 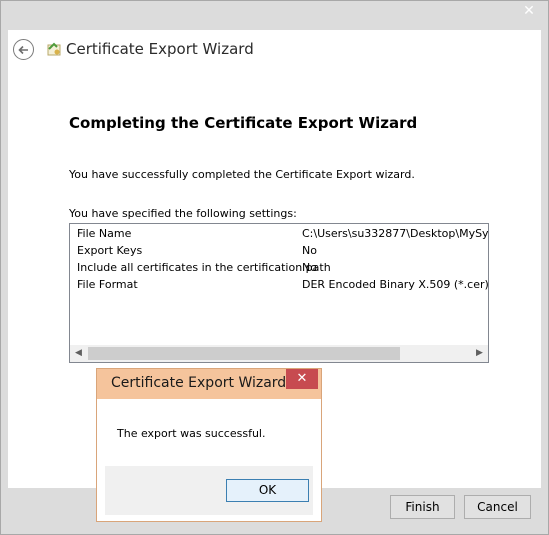 I want to click on dialog-title: Certificate Export Wizard, so click(x=199, y=383).